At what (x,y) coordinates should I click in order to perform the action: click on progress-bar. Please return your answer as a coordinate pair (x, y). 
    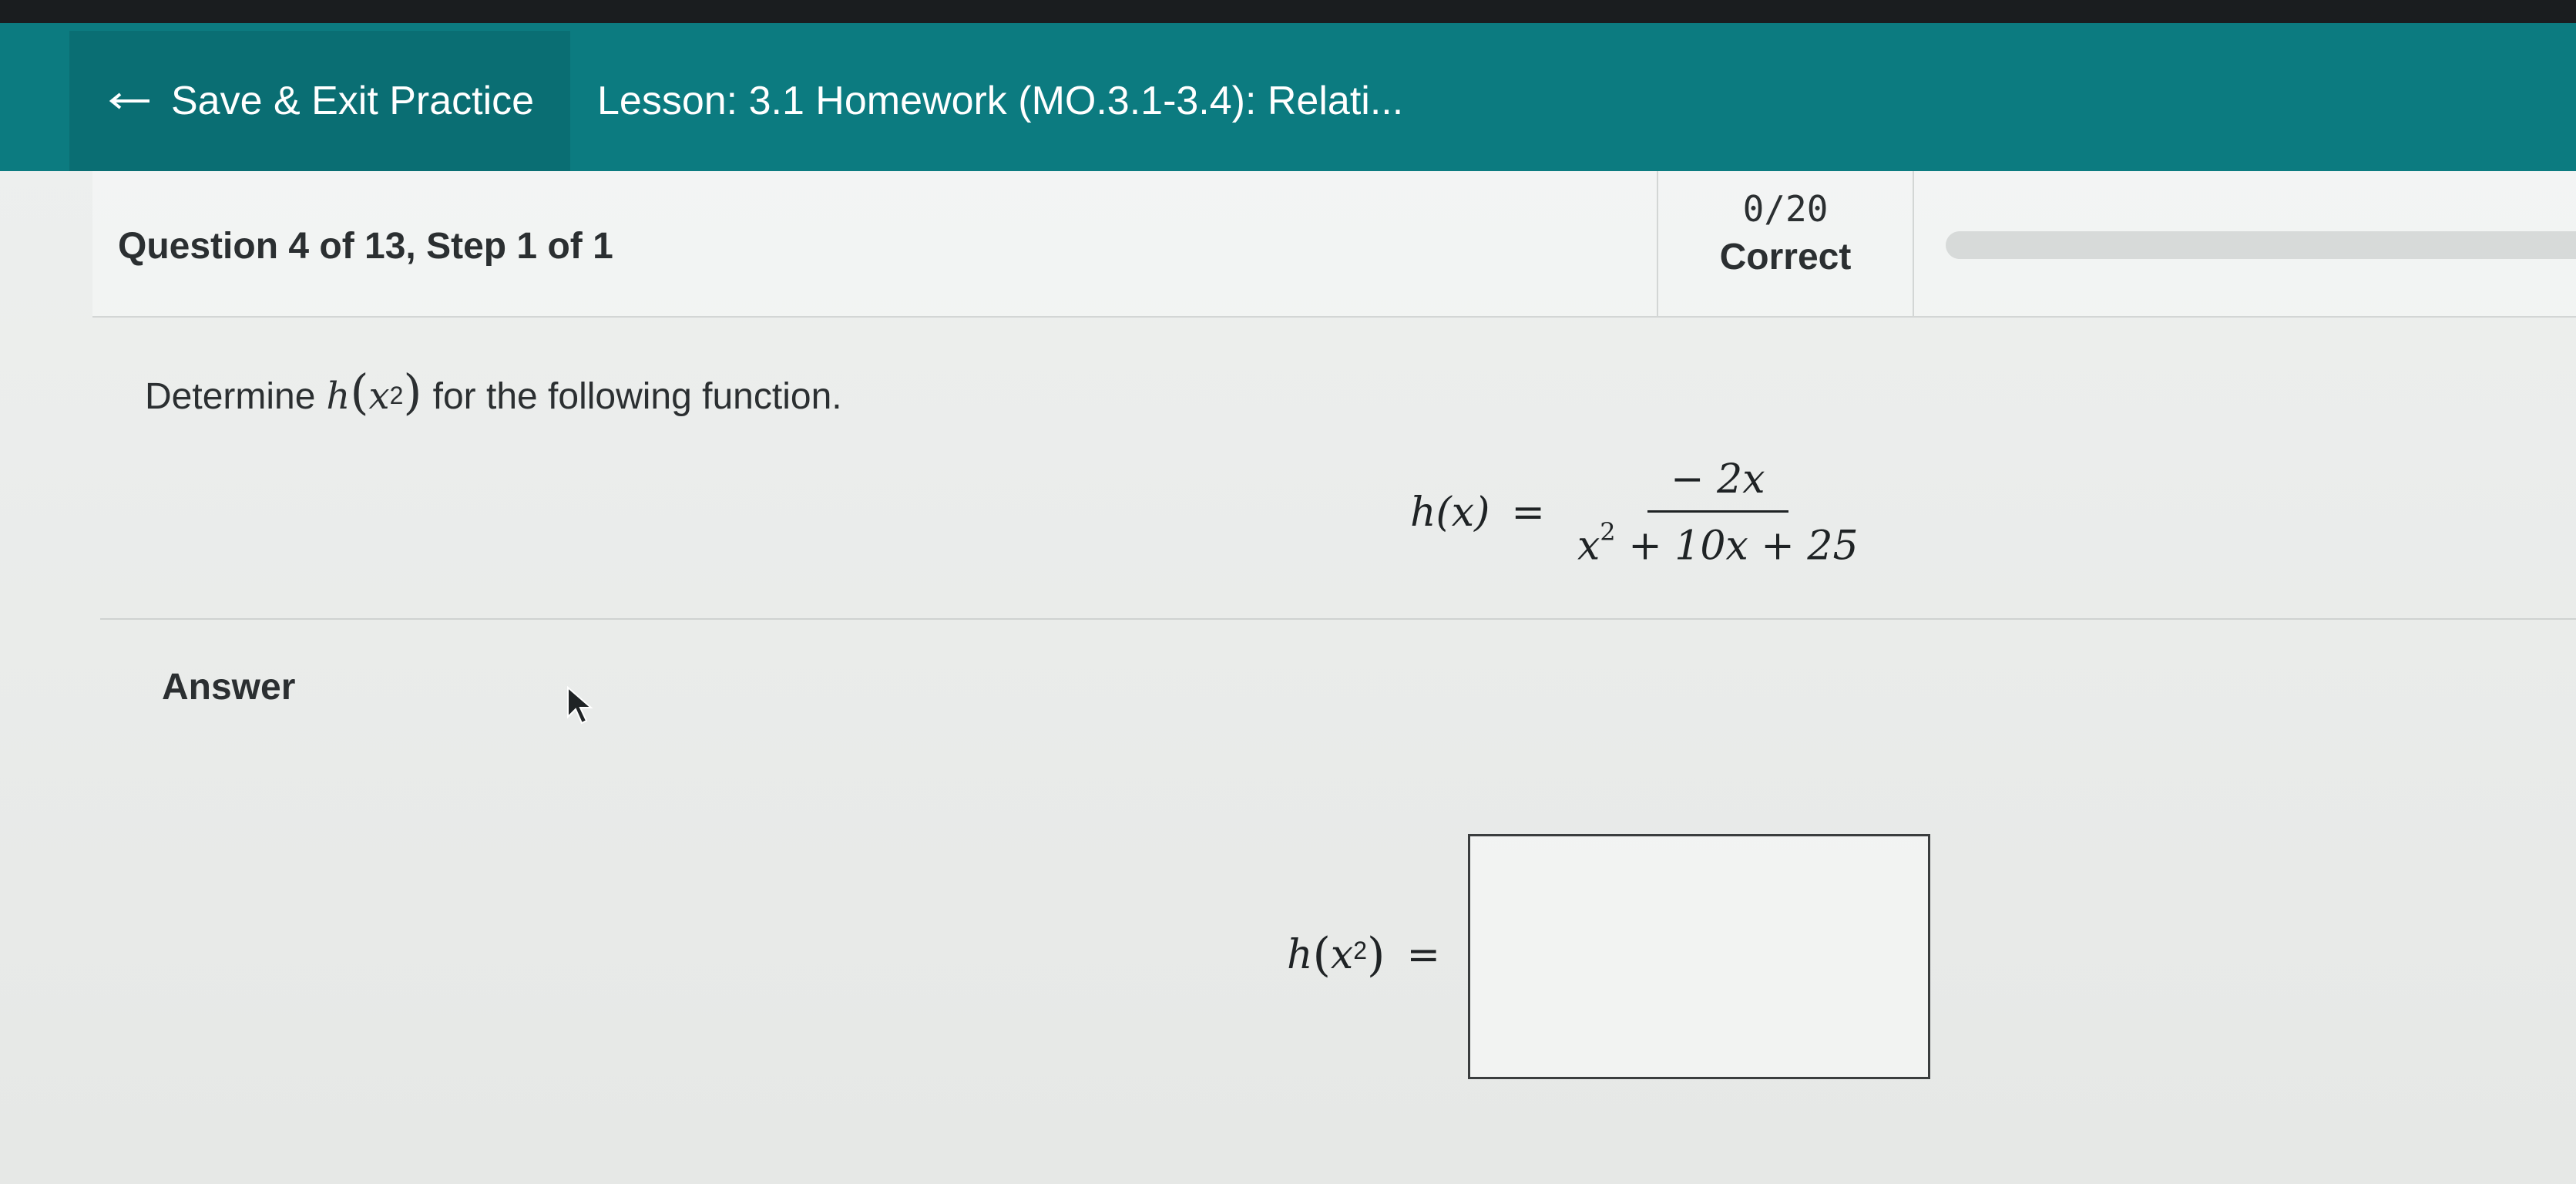
    Looking at the image, I should click on (2261, 245).